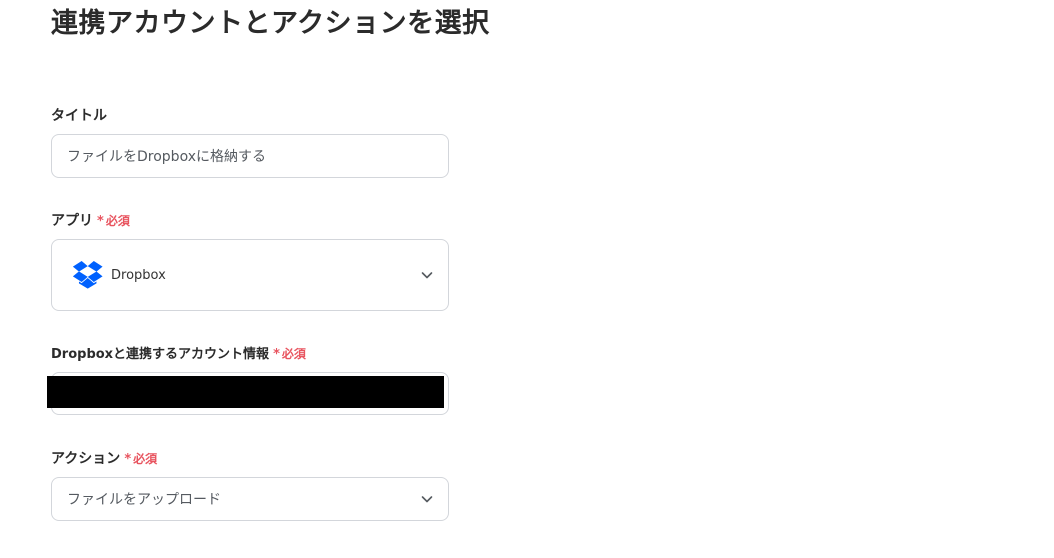 This screenshot has height=558, width=1054. Describe the element at coordinates (72, 221) in the screenshot. I see `app-label-text: アプリ` at that location.